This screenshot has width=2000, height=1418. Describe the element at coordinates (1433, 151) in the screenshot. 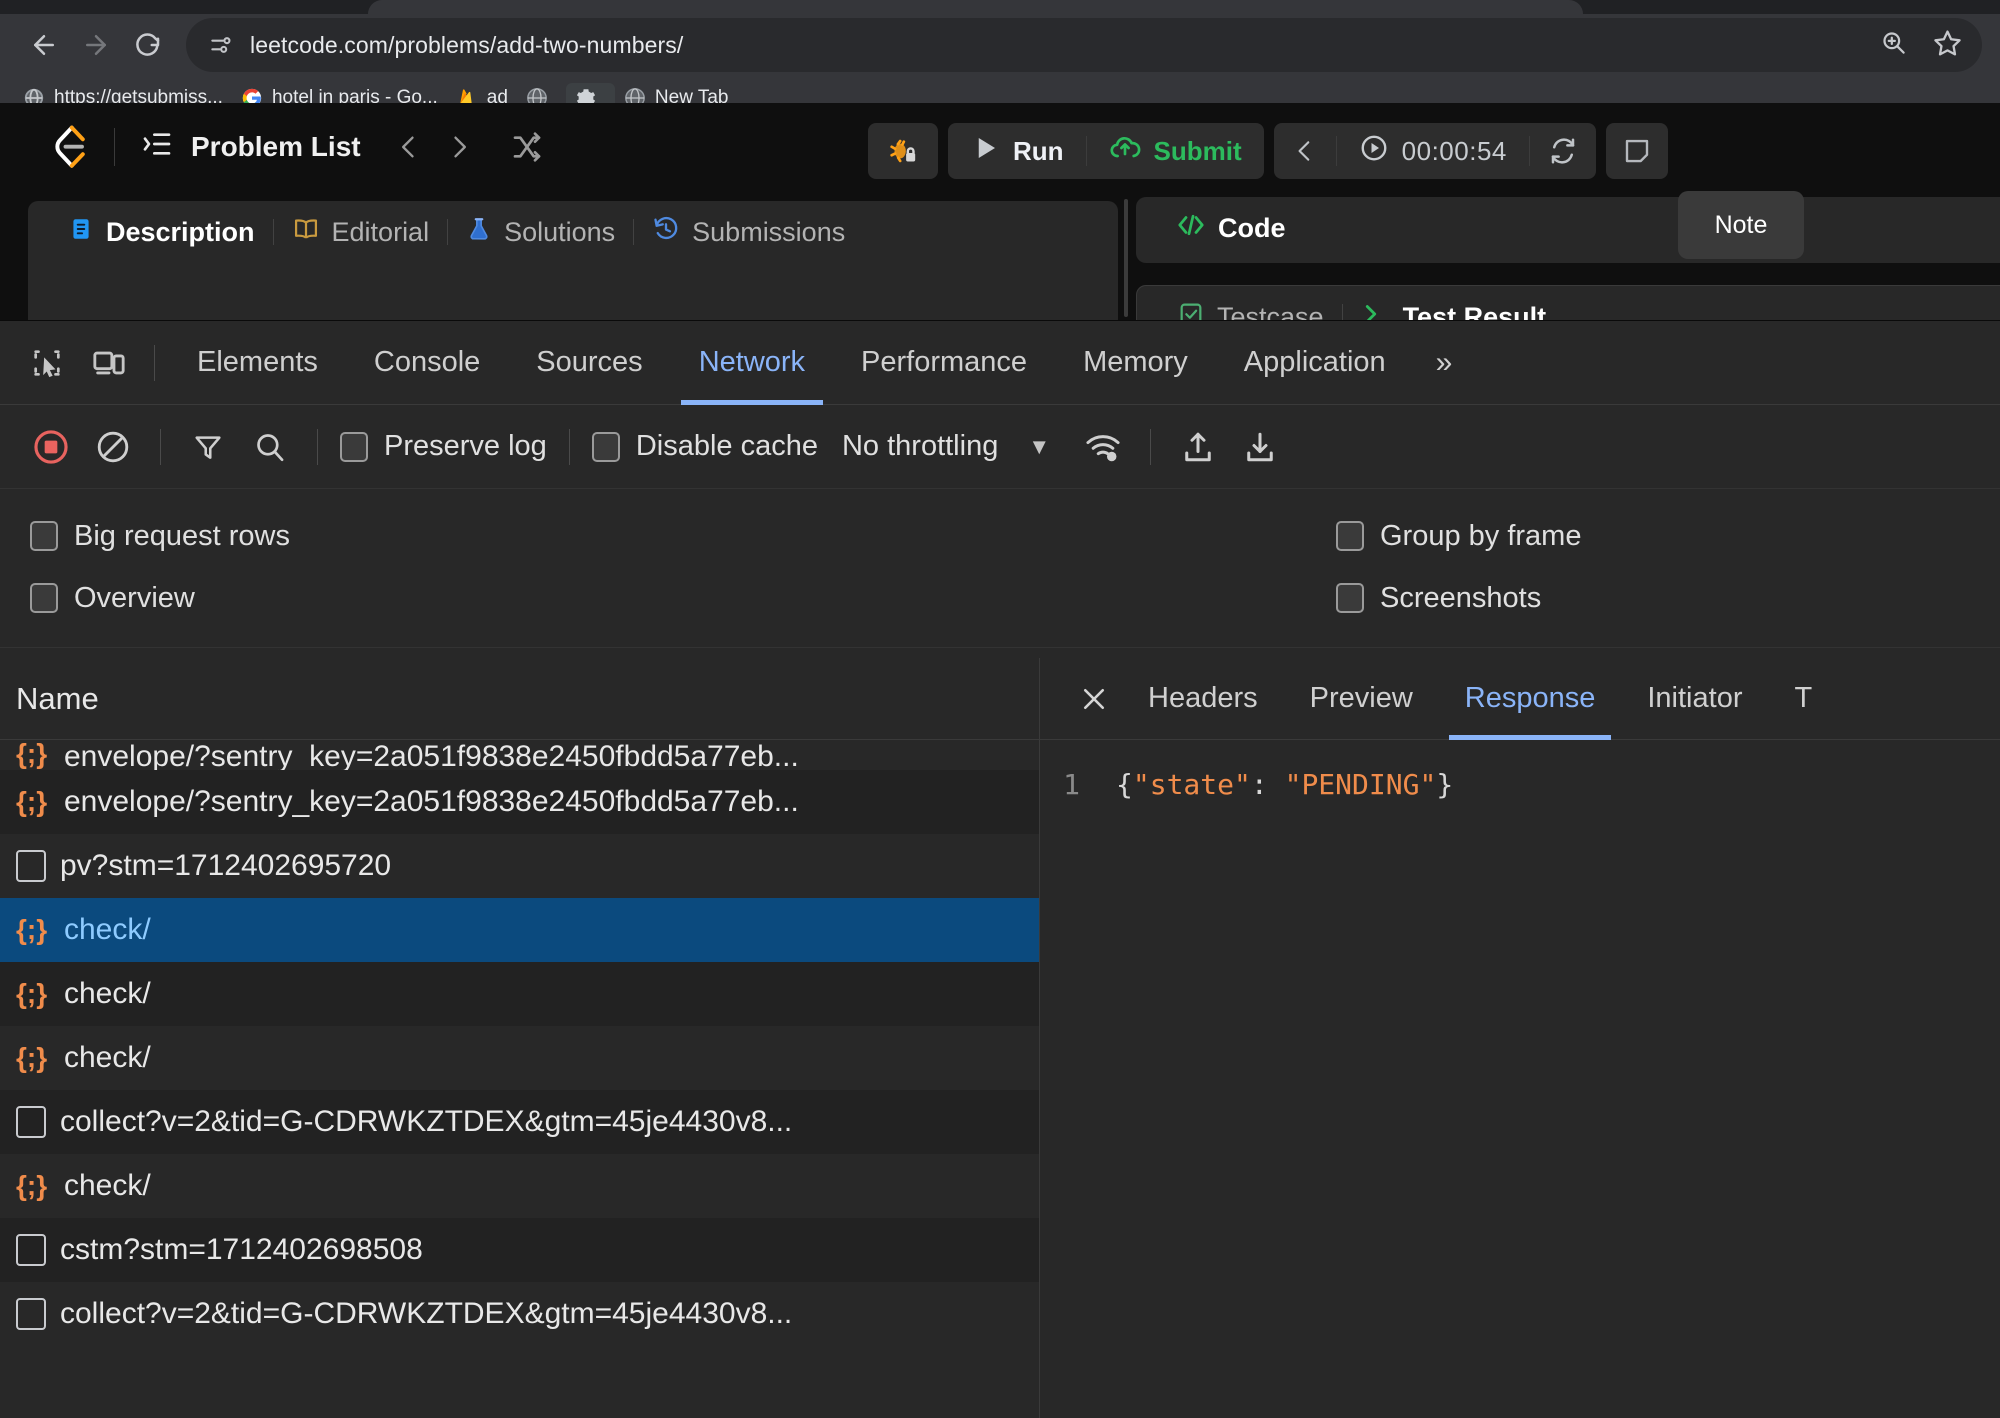

I see `timer-display: 00:00:54` at that location.